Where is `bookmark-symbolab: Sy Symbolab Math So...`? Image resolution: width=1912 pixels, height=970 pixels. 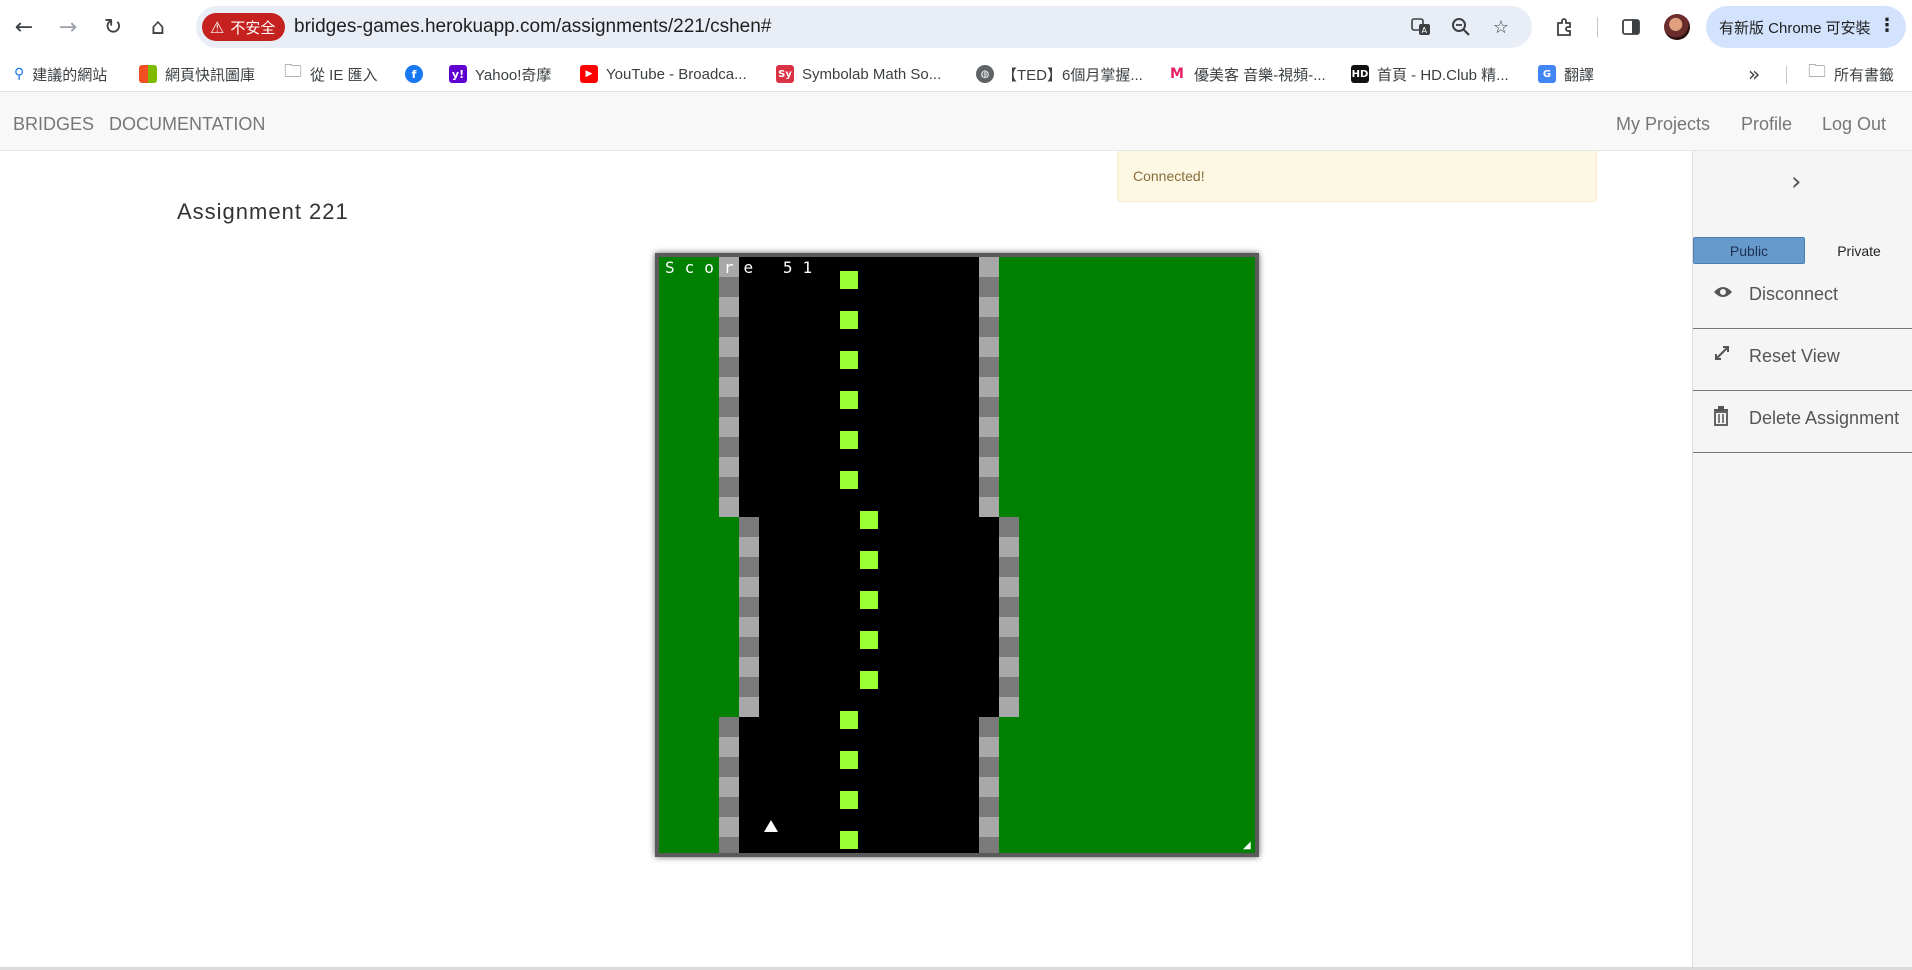 bookmark-symbolab: Sy Symbolab Math So... is located at coordinates (858, 74).